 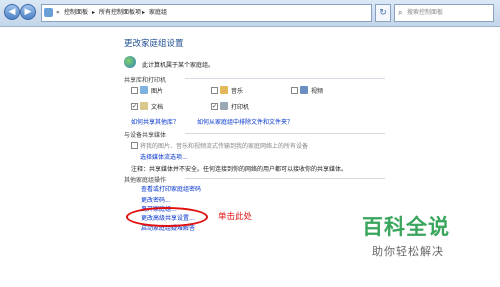 I want to click on homegroup-icon, so click(x=130, y=62).